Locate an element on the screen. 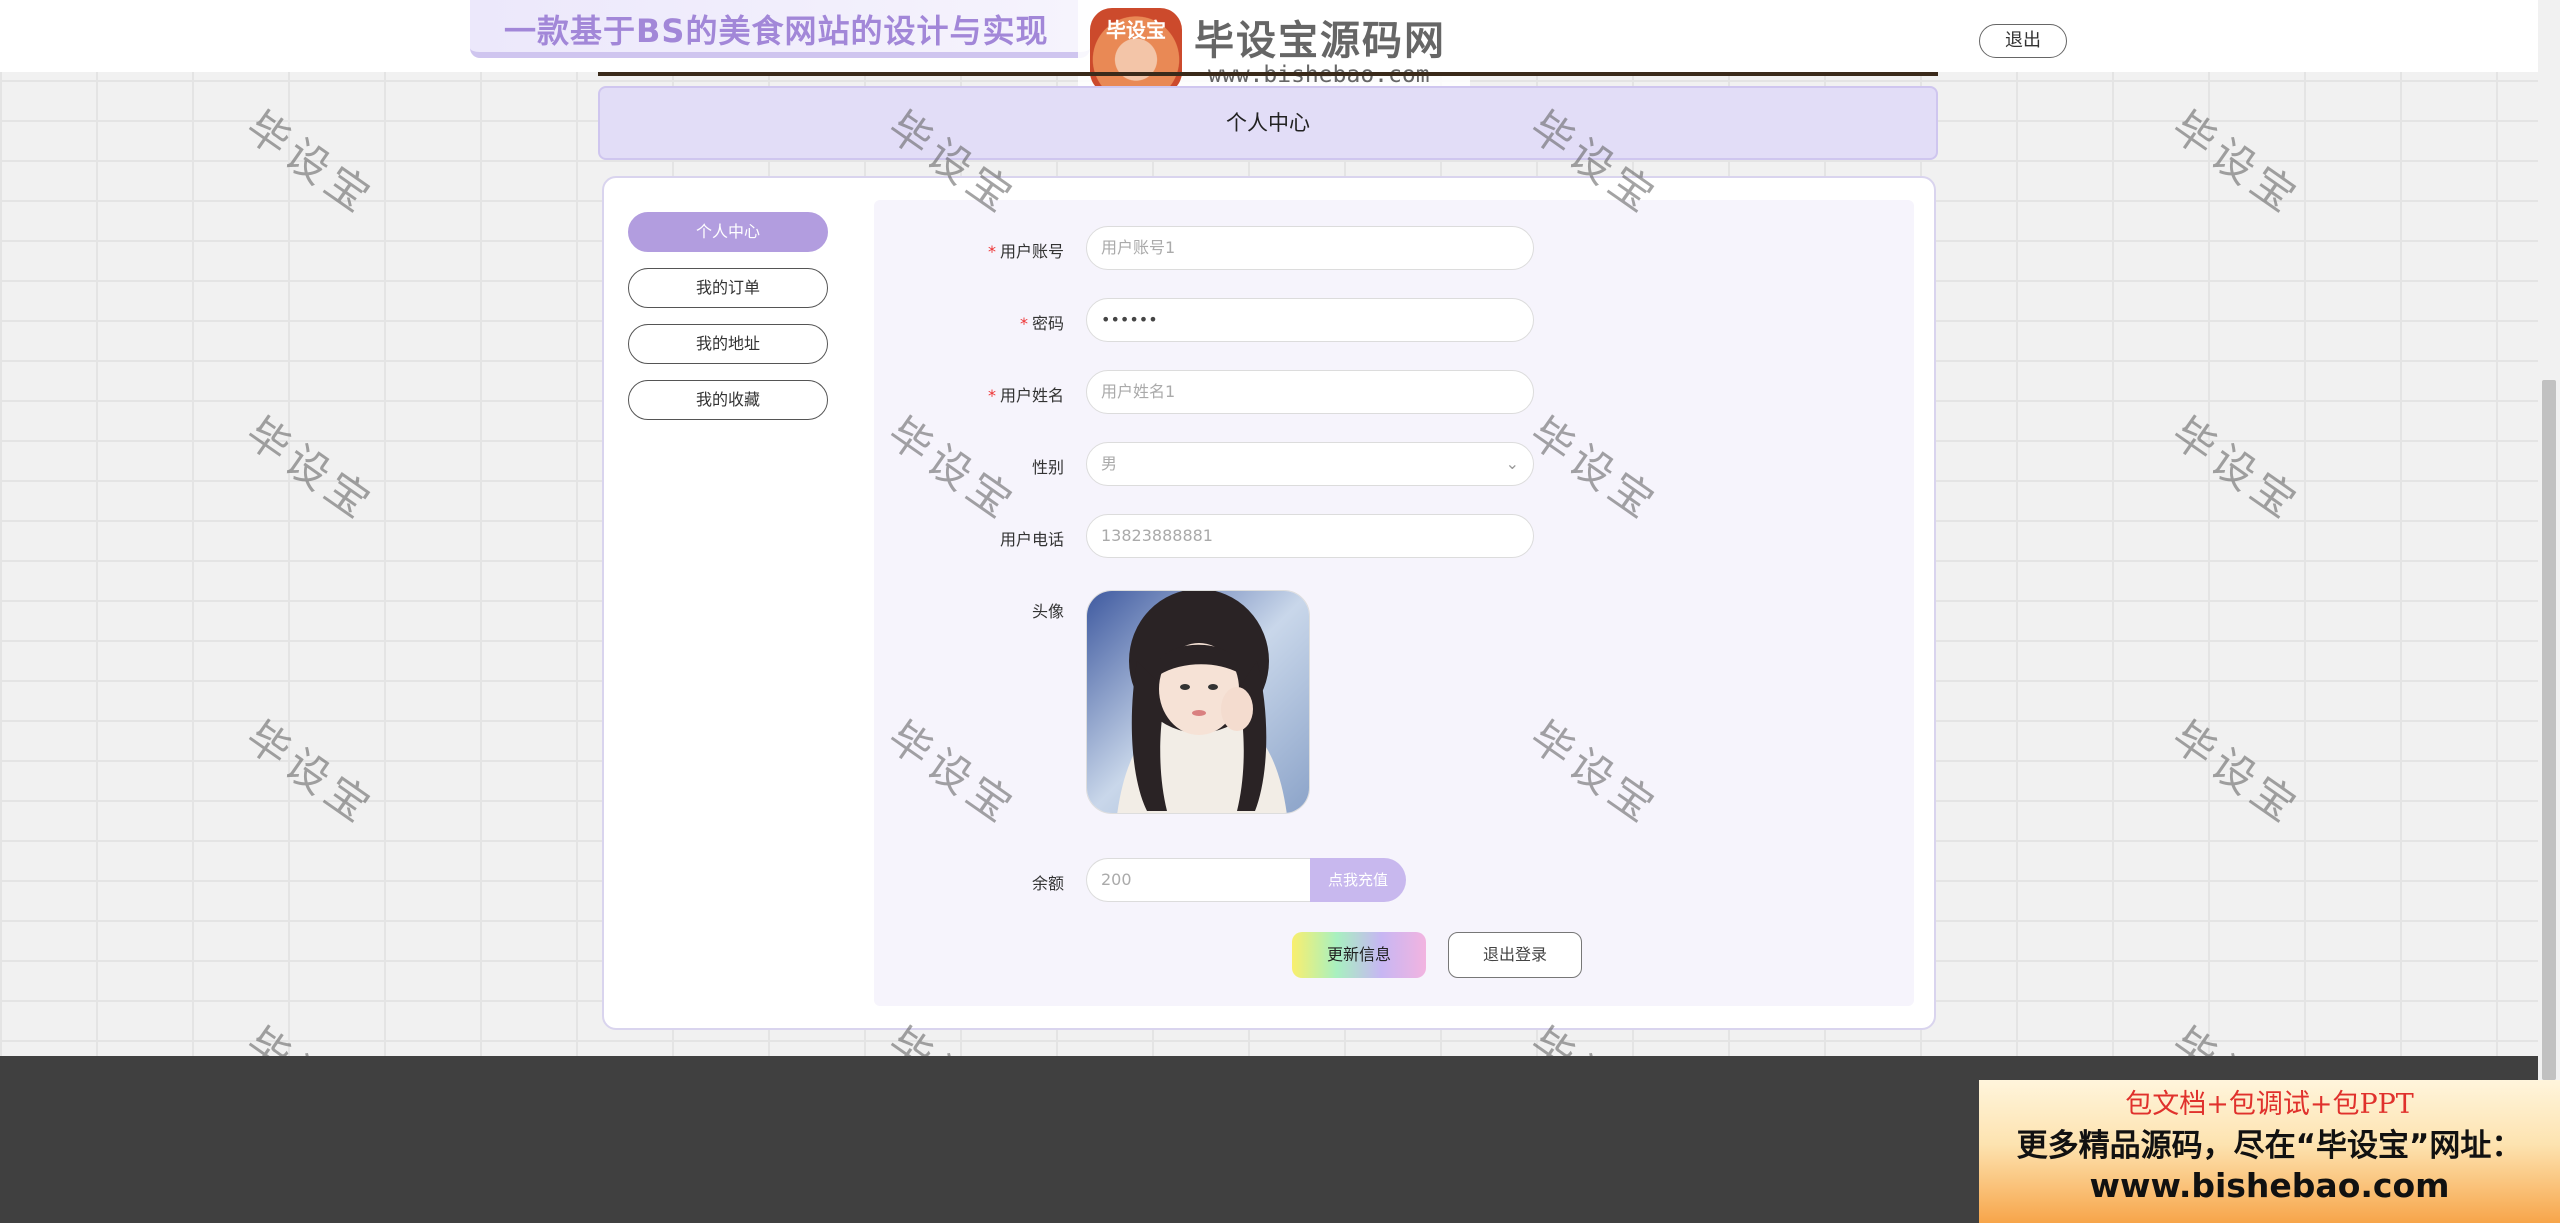 This screenshot has width=2560, height=1223. name-input: 用户姓名1 is located at coordinates (1310, 392).